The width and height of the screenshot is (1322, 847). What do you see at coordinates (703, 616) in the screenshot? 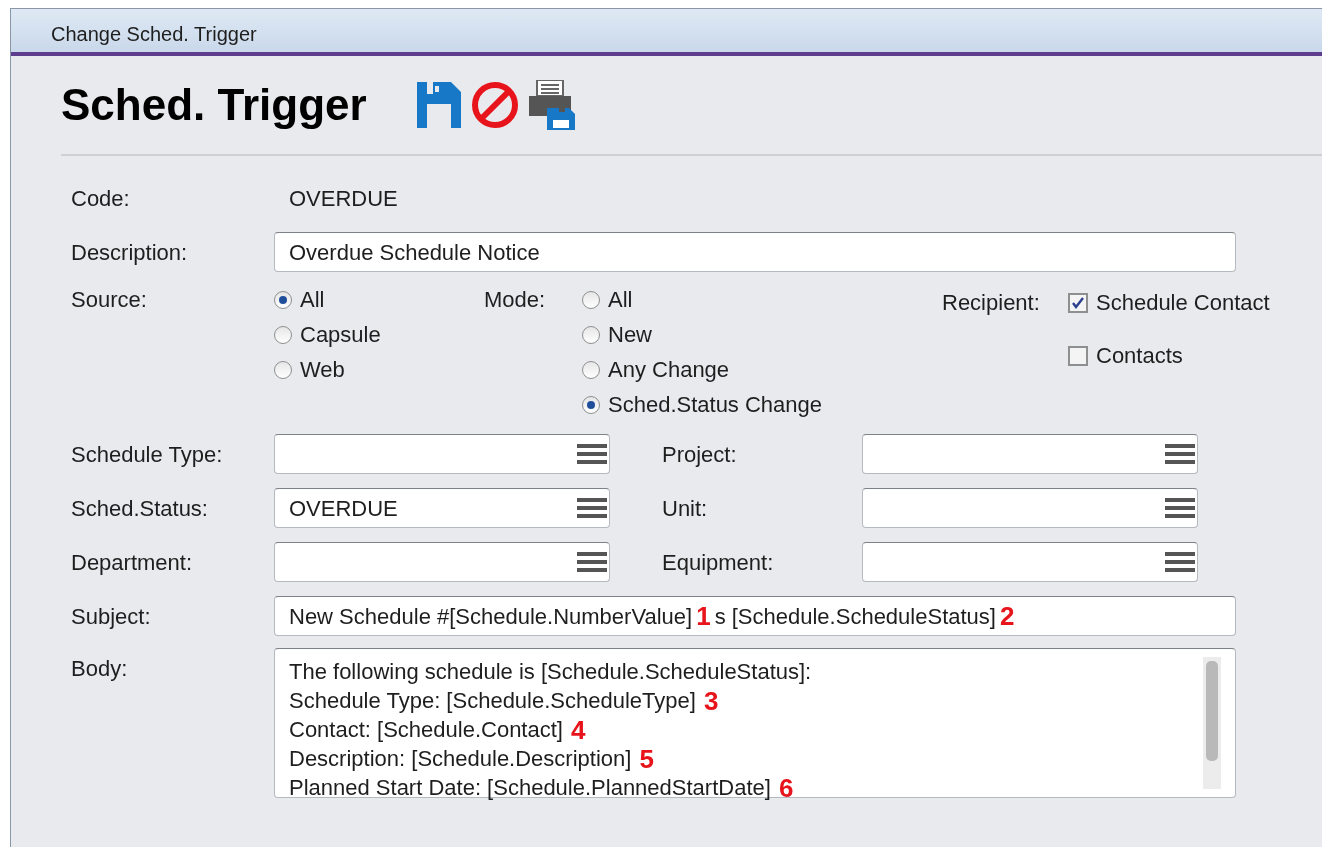
I see `annotation-number: 1` at bounding box center [703, 616].